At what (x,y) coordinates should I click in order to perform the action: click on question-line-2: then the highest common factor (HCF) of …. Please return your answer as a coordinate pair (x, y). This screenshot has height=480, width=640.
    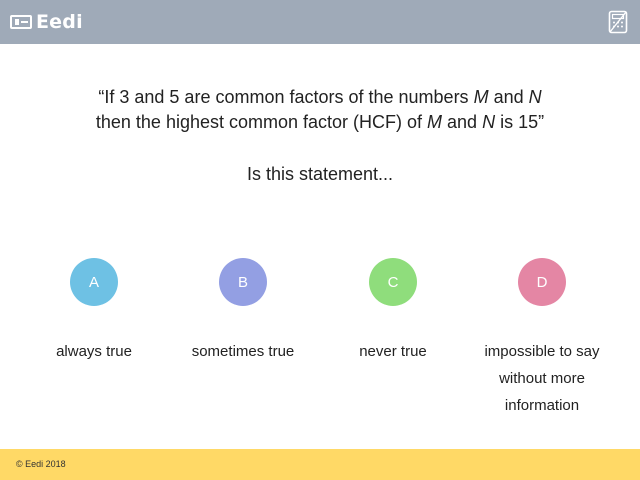
    Looking at the image, I should click on (320, 122).